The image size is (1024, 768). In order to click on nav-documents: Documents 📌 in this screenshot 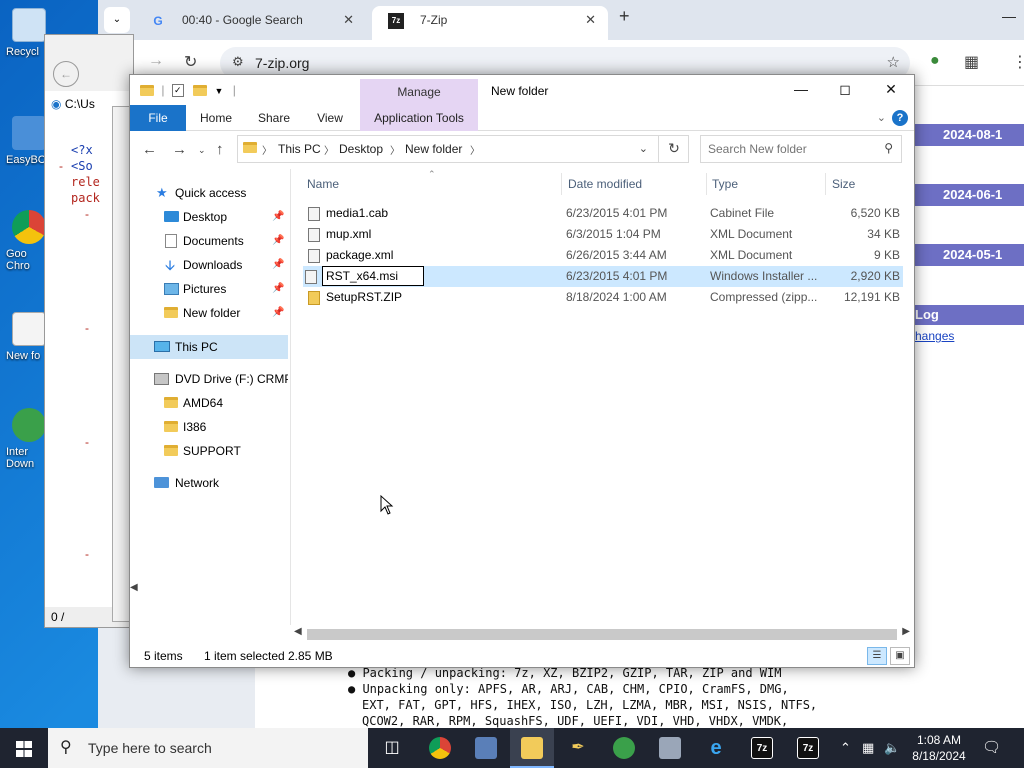, I will do `click(209, 241)`.